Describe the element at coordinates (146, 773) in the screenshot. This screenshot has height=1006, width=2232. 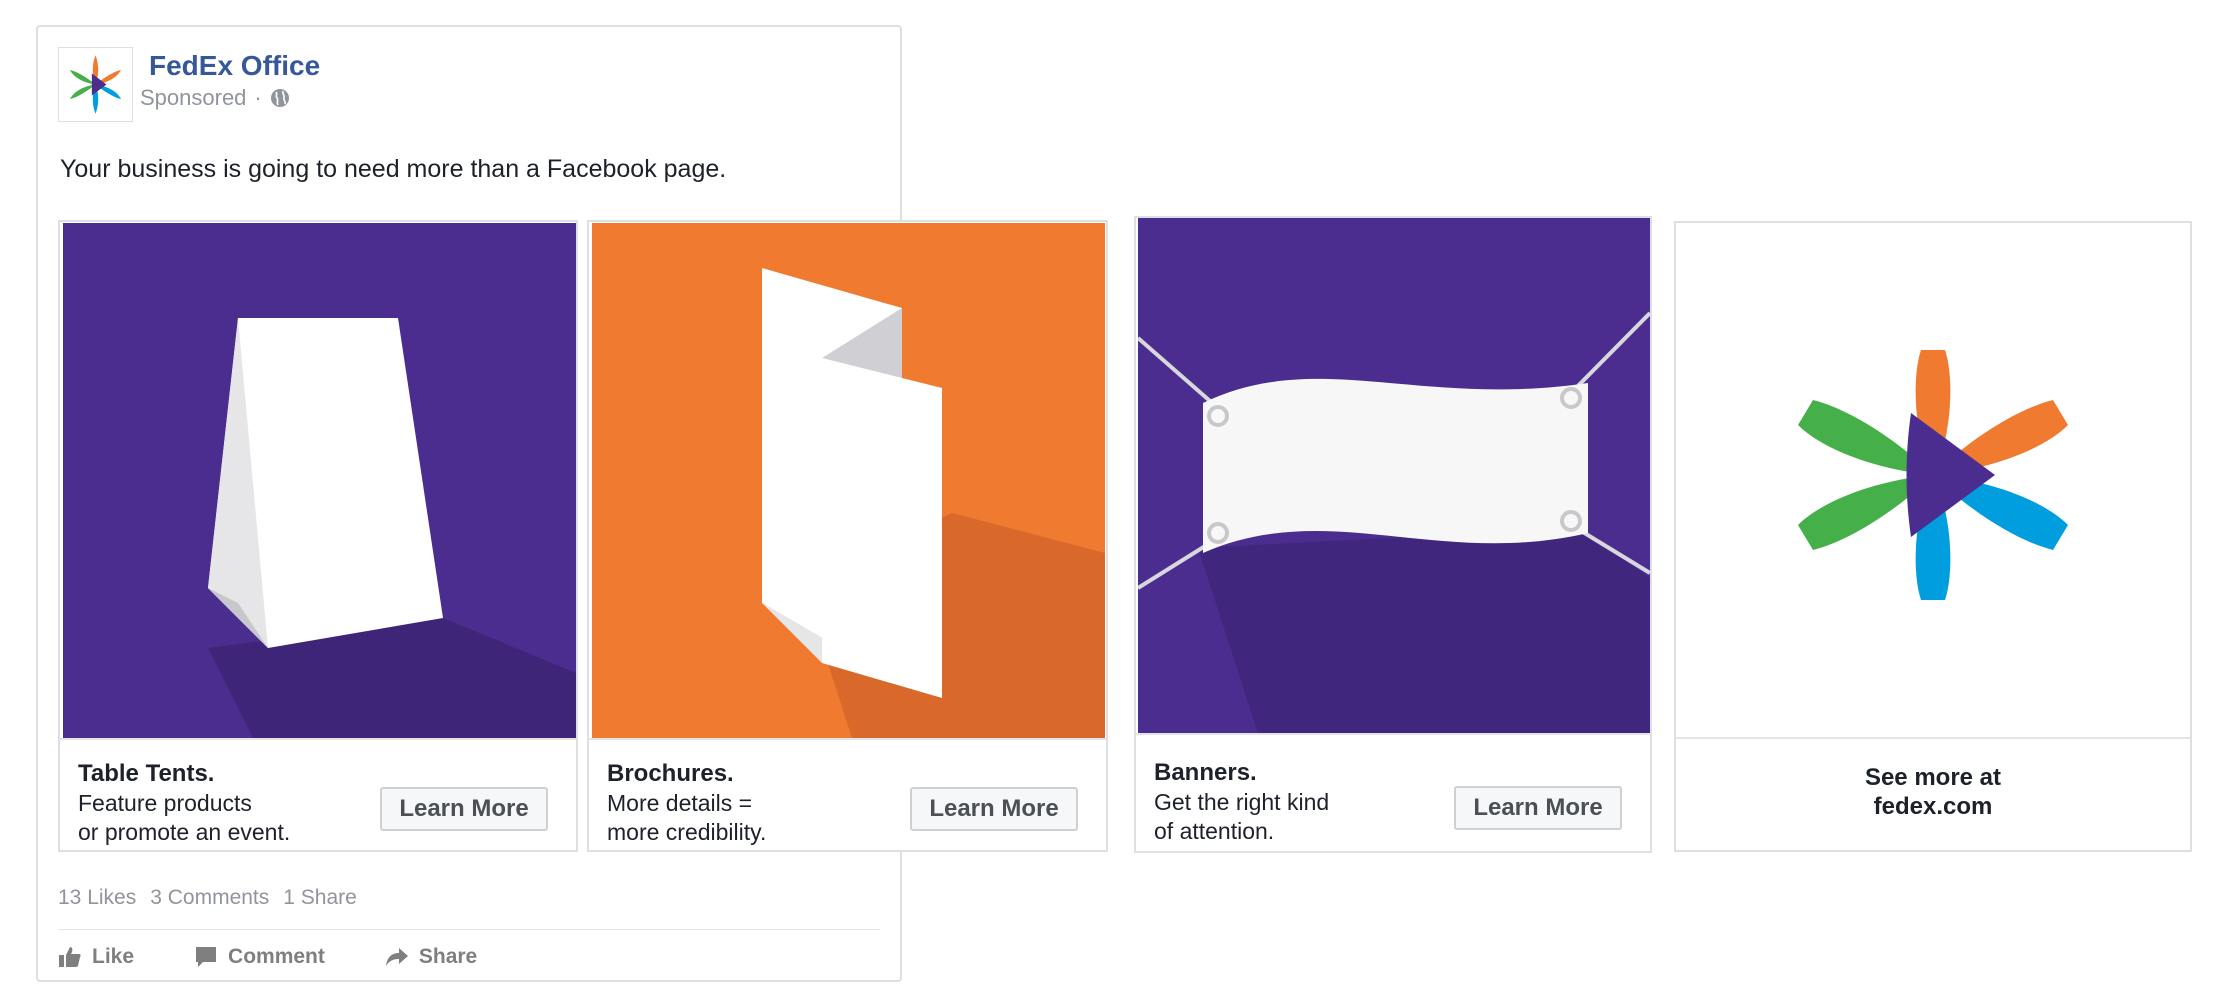
I see `card-title: Table Tents.` at that location.